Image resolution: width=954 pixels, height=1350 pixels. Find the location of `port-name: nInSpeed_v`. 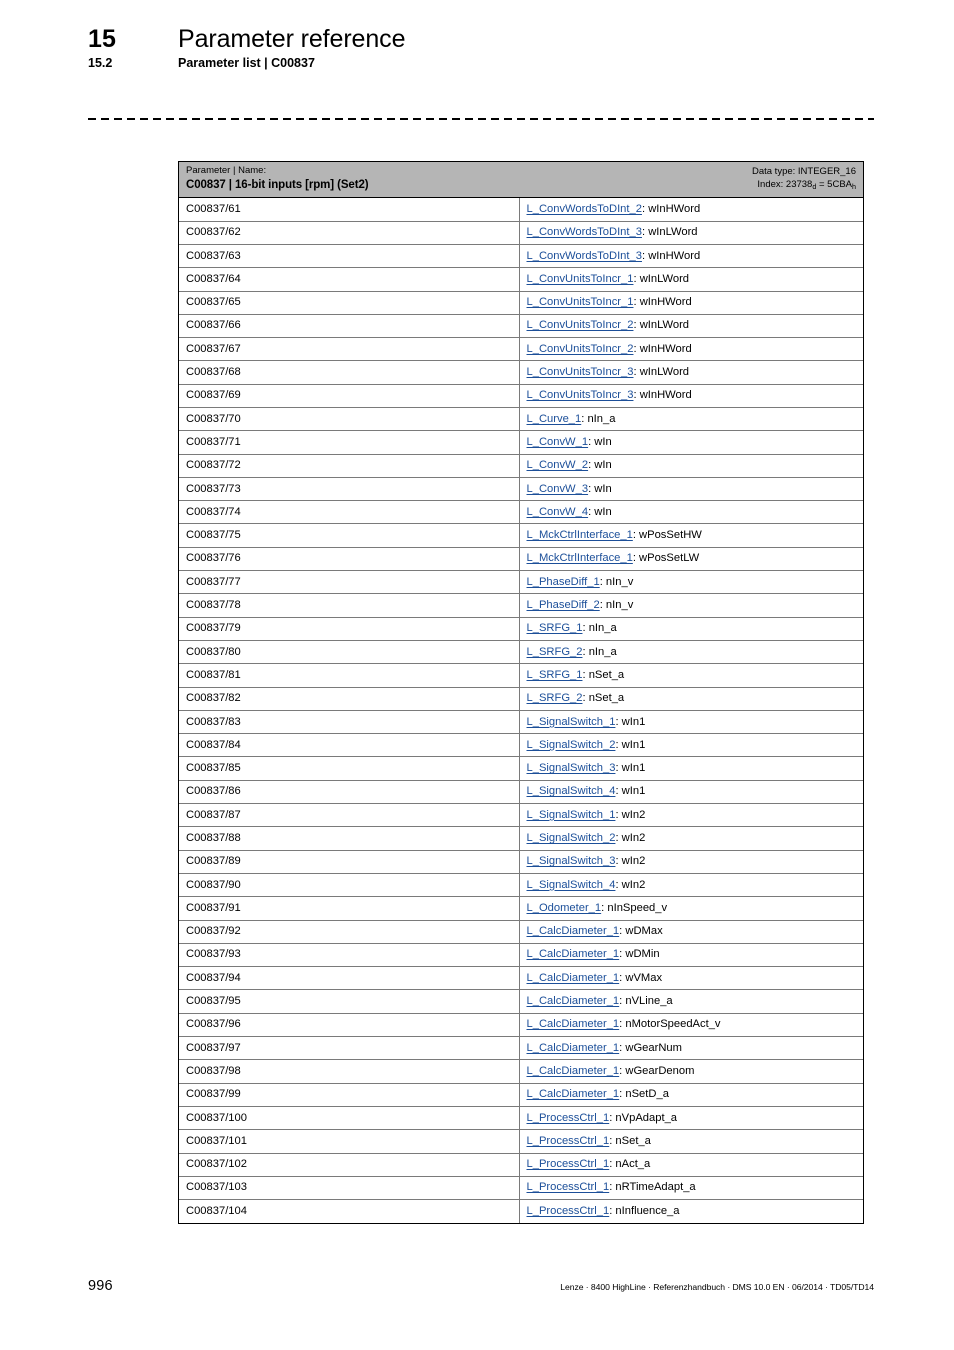

port-name: nInSpeed_v is located at coordinates (637, 907).